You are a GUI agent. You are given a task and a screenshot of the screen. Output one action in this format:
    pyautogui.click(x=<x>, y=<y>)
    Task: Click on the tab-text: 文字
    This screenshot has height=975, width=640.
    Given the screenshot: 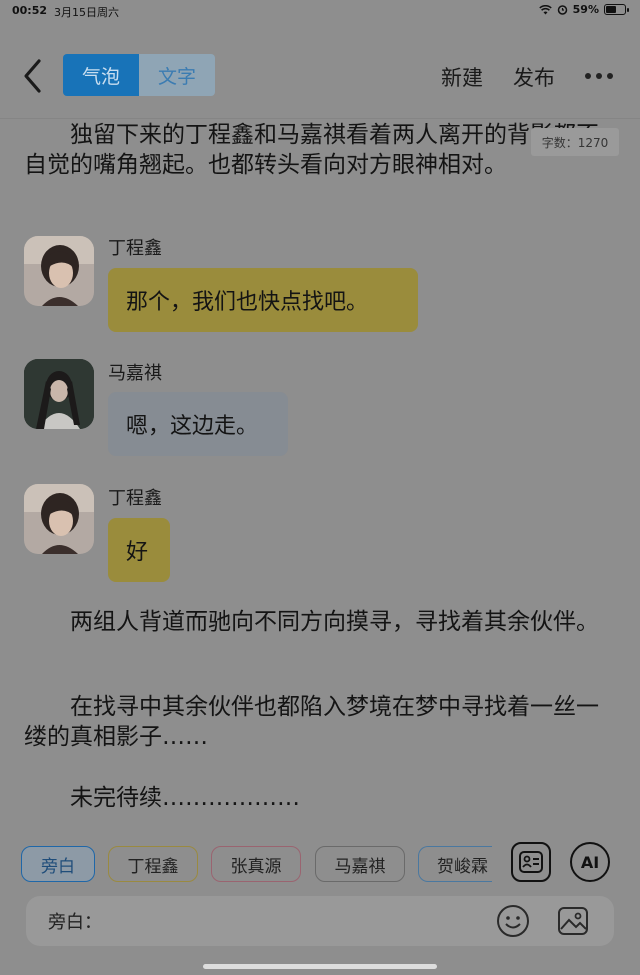 What is the action you would take?
    pyautogui.click(x=177, y=75)
    